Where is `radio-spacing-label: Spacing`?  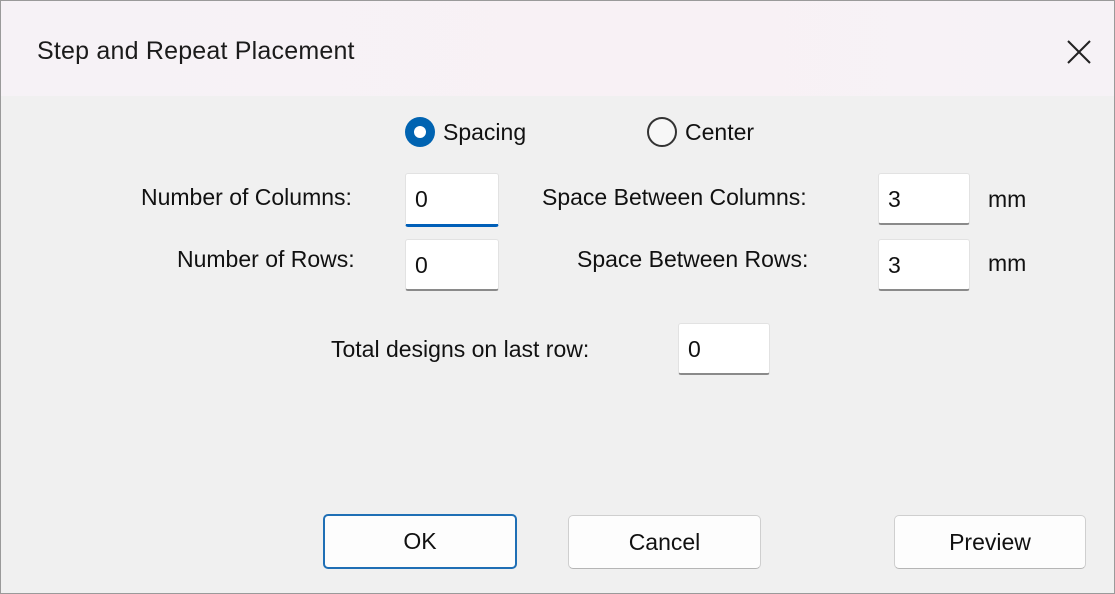
radio-spacing-label: Spacing is located at coordinates (485, 131).